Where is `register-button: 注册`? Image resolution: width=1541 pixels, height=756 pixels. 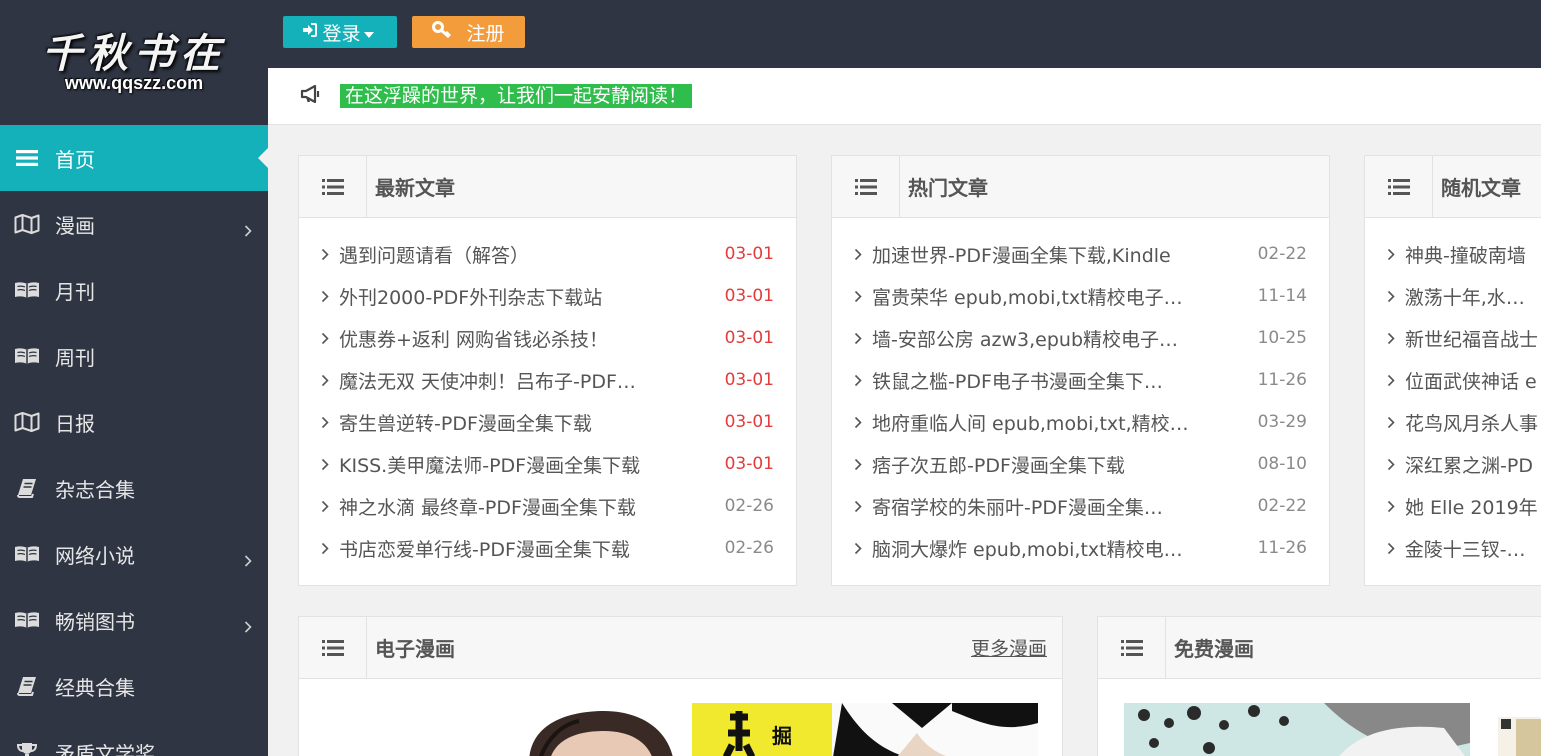
register-button: 注册 is located at coordinates (468, 32).